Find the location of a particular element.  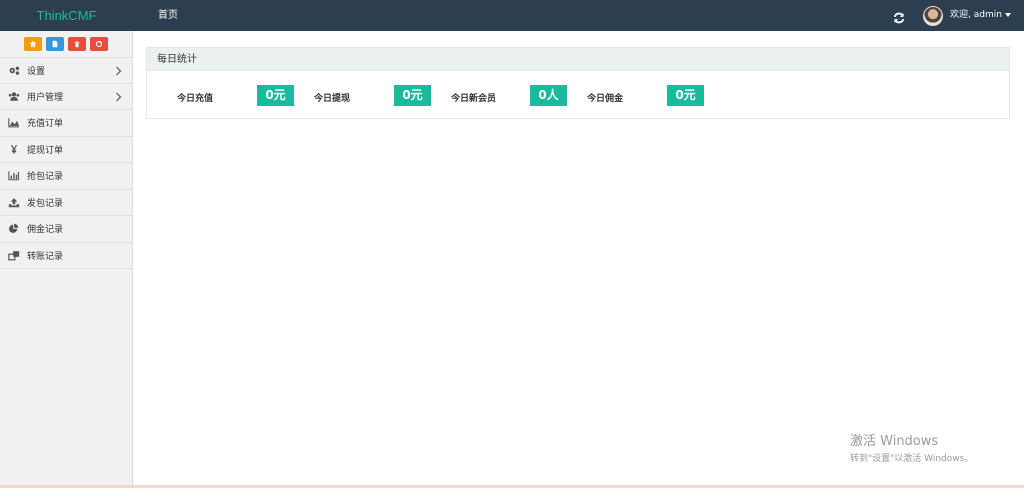

avatar is located at coordinates (933, 16).